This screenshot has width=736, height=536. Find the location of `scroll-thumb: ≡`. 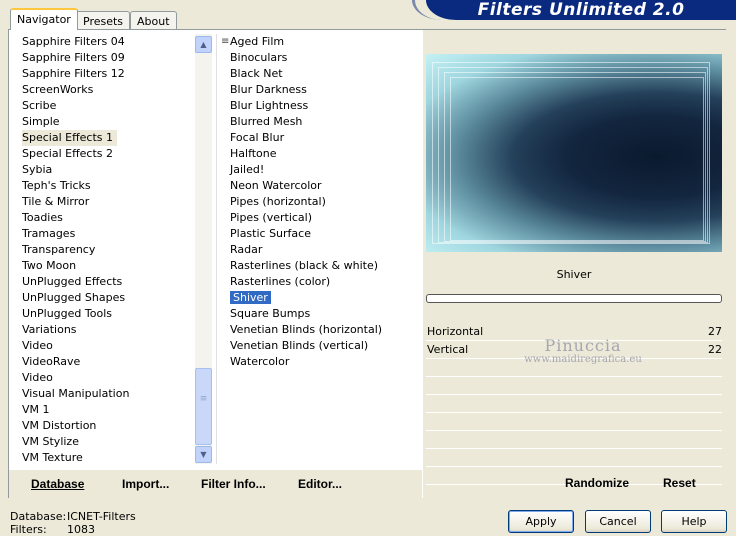

scroll-thumb: ≡ is located at coordinates (203, 406).